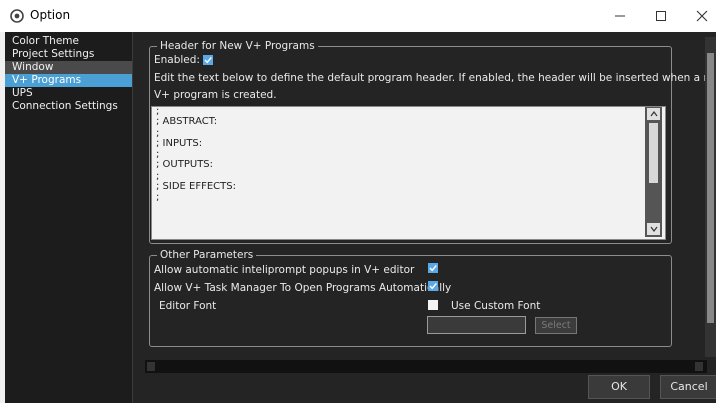  I want to click on sidebar-item-connection-settings: Connection Settings, so click(68, 106).